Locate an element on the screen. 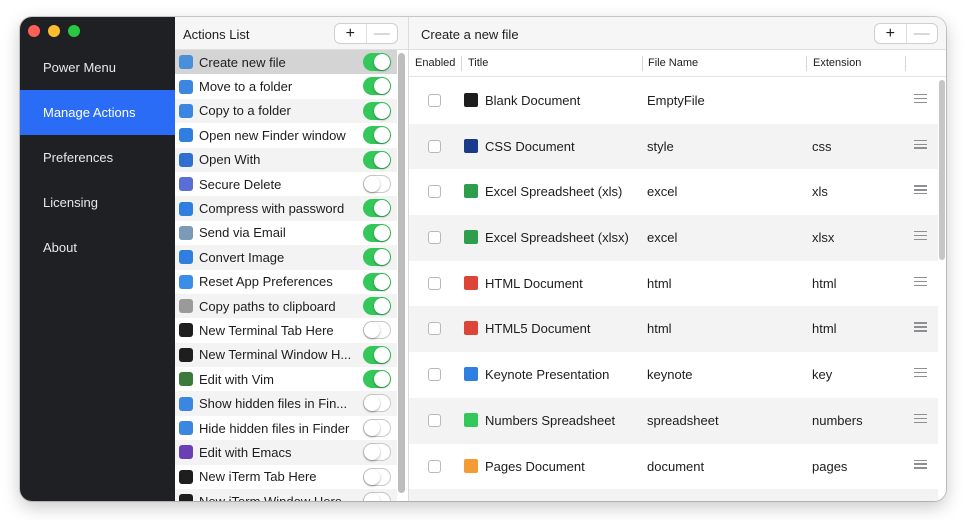 Image resolution: width=965 pixels, height=520 pixels. table-row: Excel Spreadsheet (xls) excel xls is located at coordinates (673, 192).